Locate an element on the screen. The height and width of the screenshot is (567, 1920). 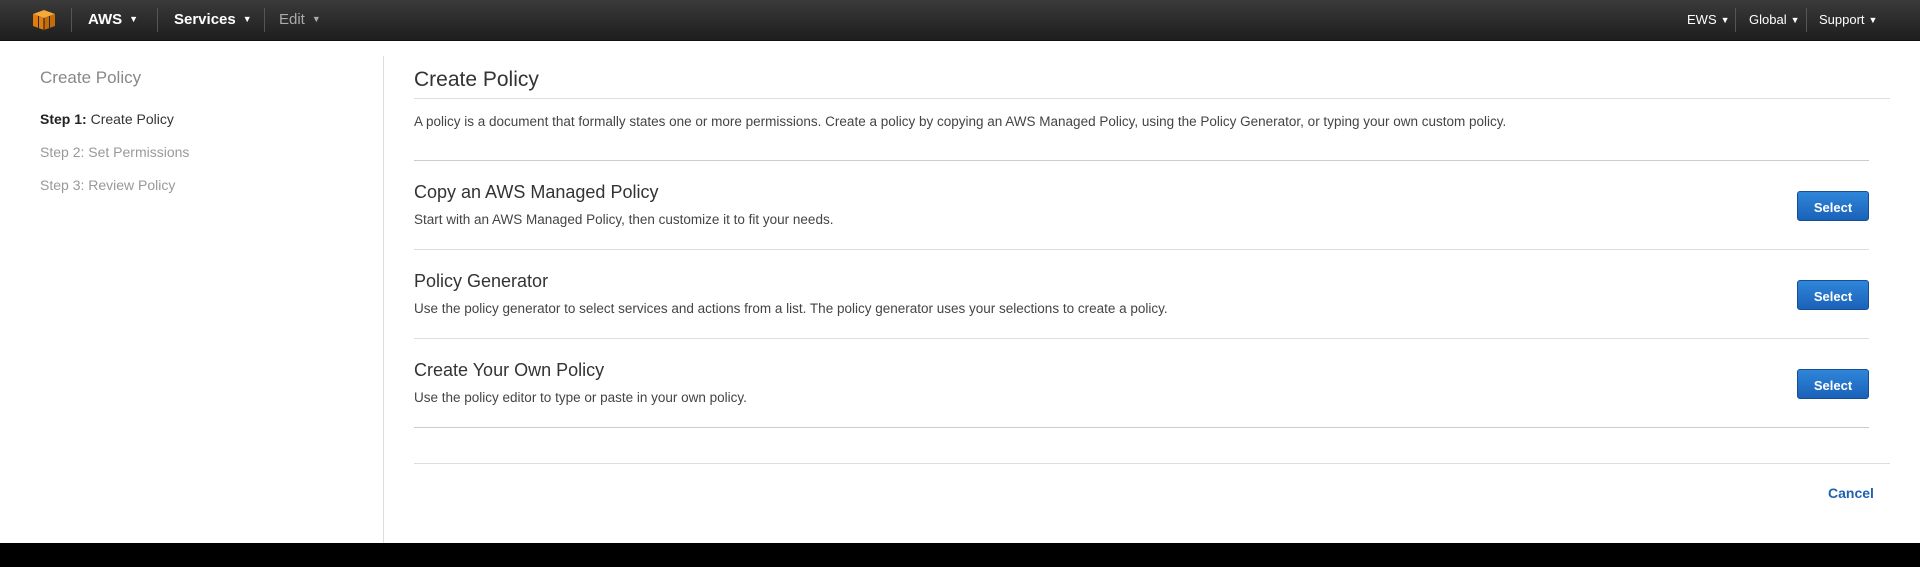
aws-menu-label: AWS is located at coordinates (105, 19).